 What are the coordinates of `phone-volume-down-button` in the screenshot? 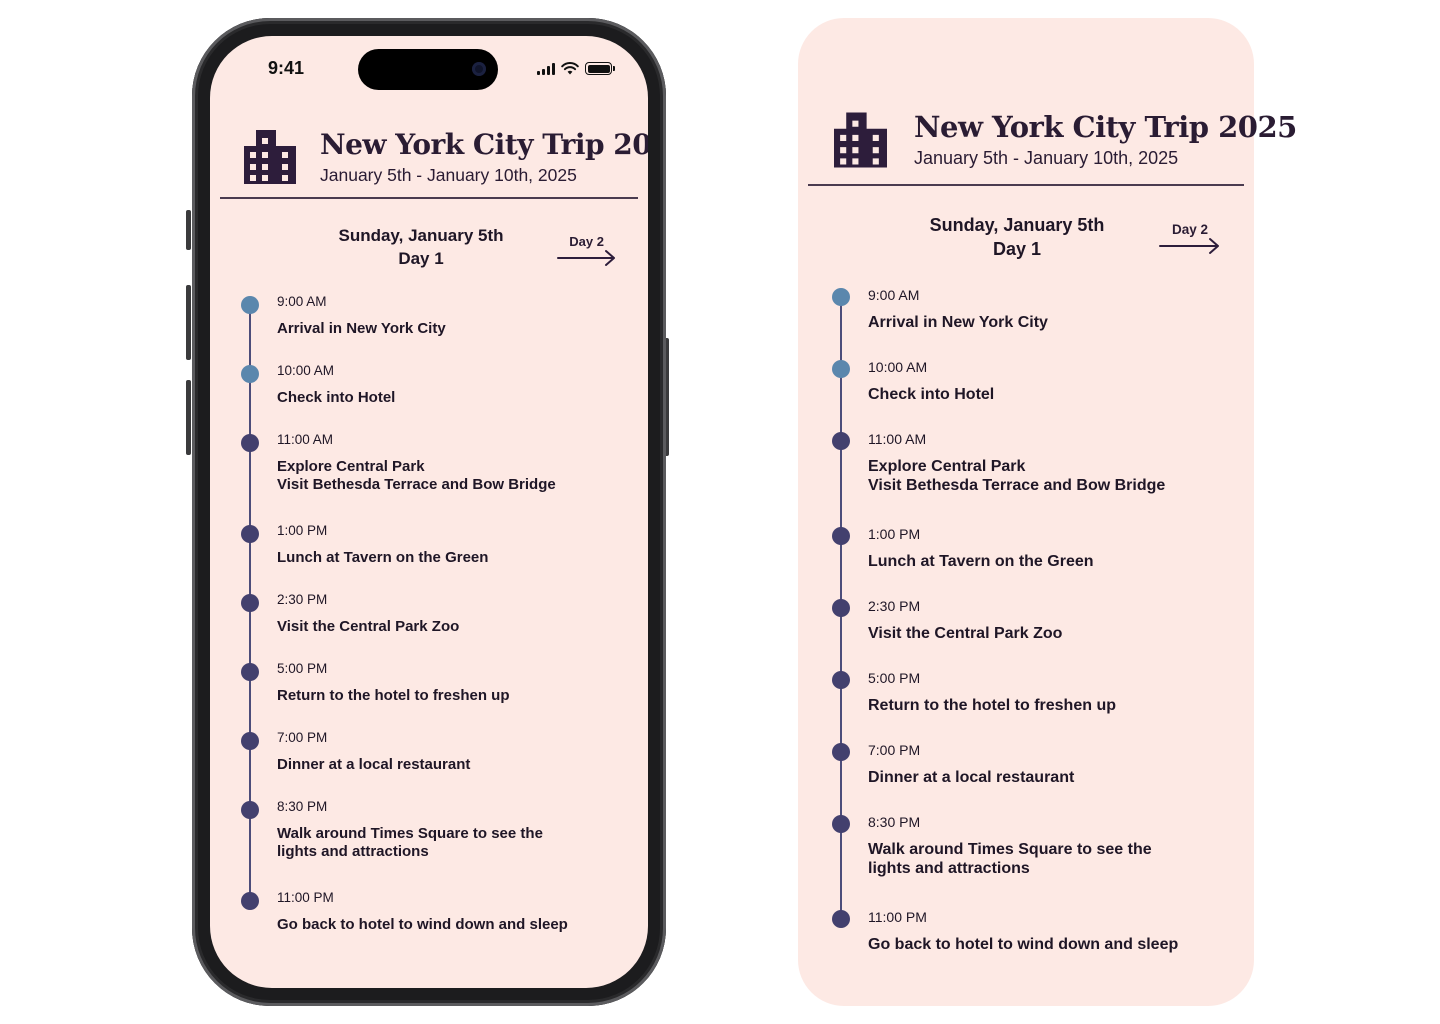 It's located at (188, 417).